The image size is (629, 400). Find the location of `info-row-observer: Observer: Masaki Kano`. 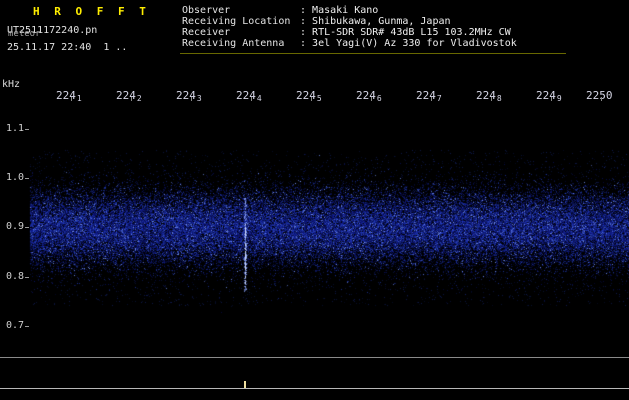

info-row-observer: Observer: Masaki Kano is located at coordinates (382, 10).